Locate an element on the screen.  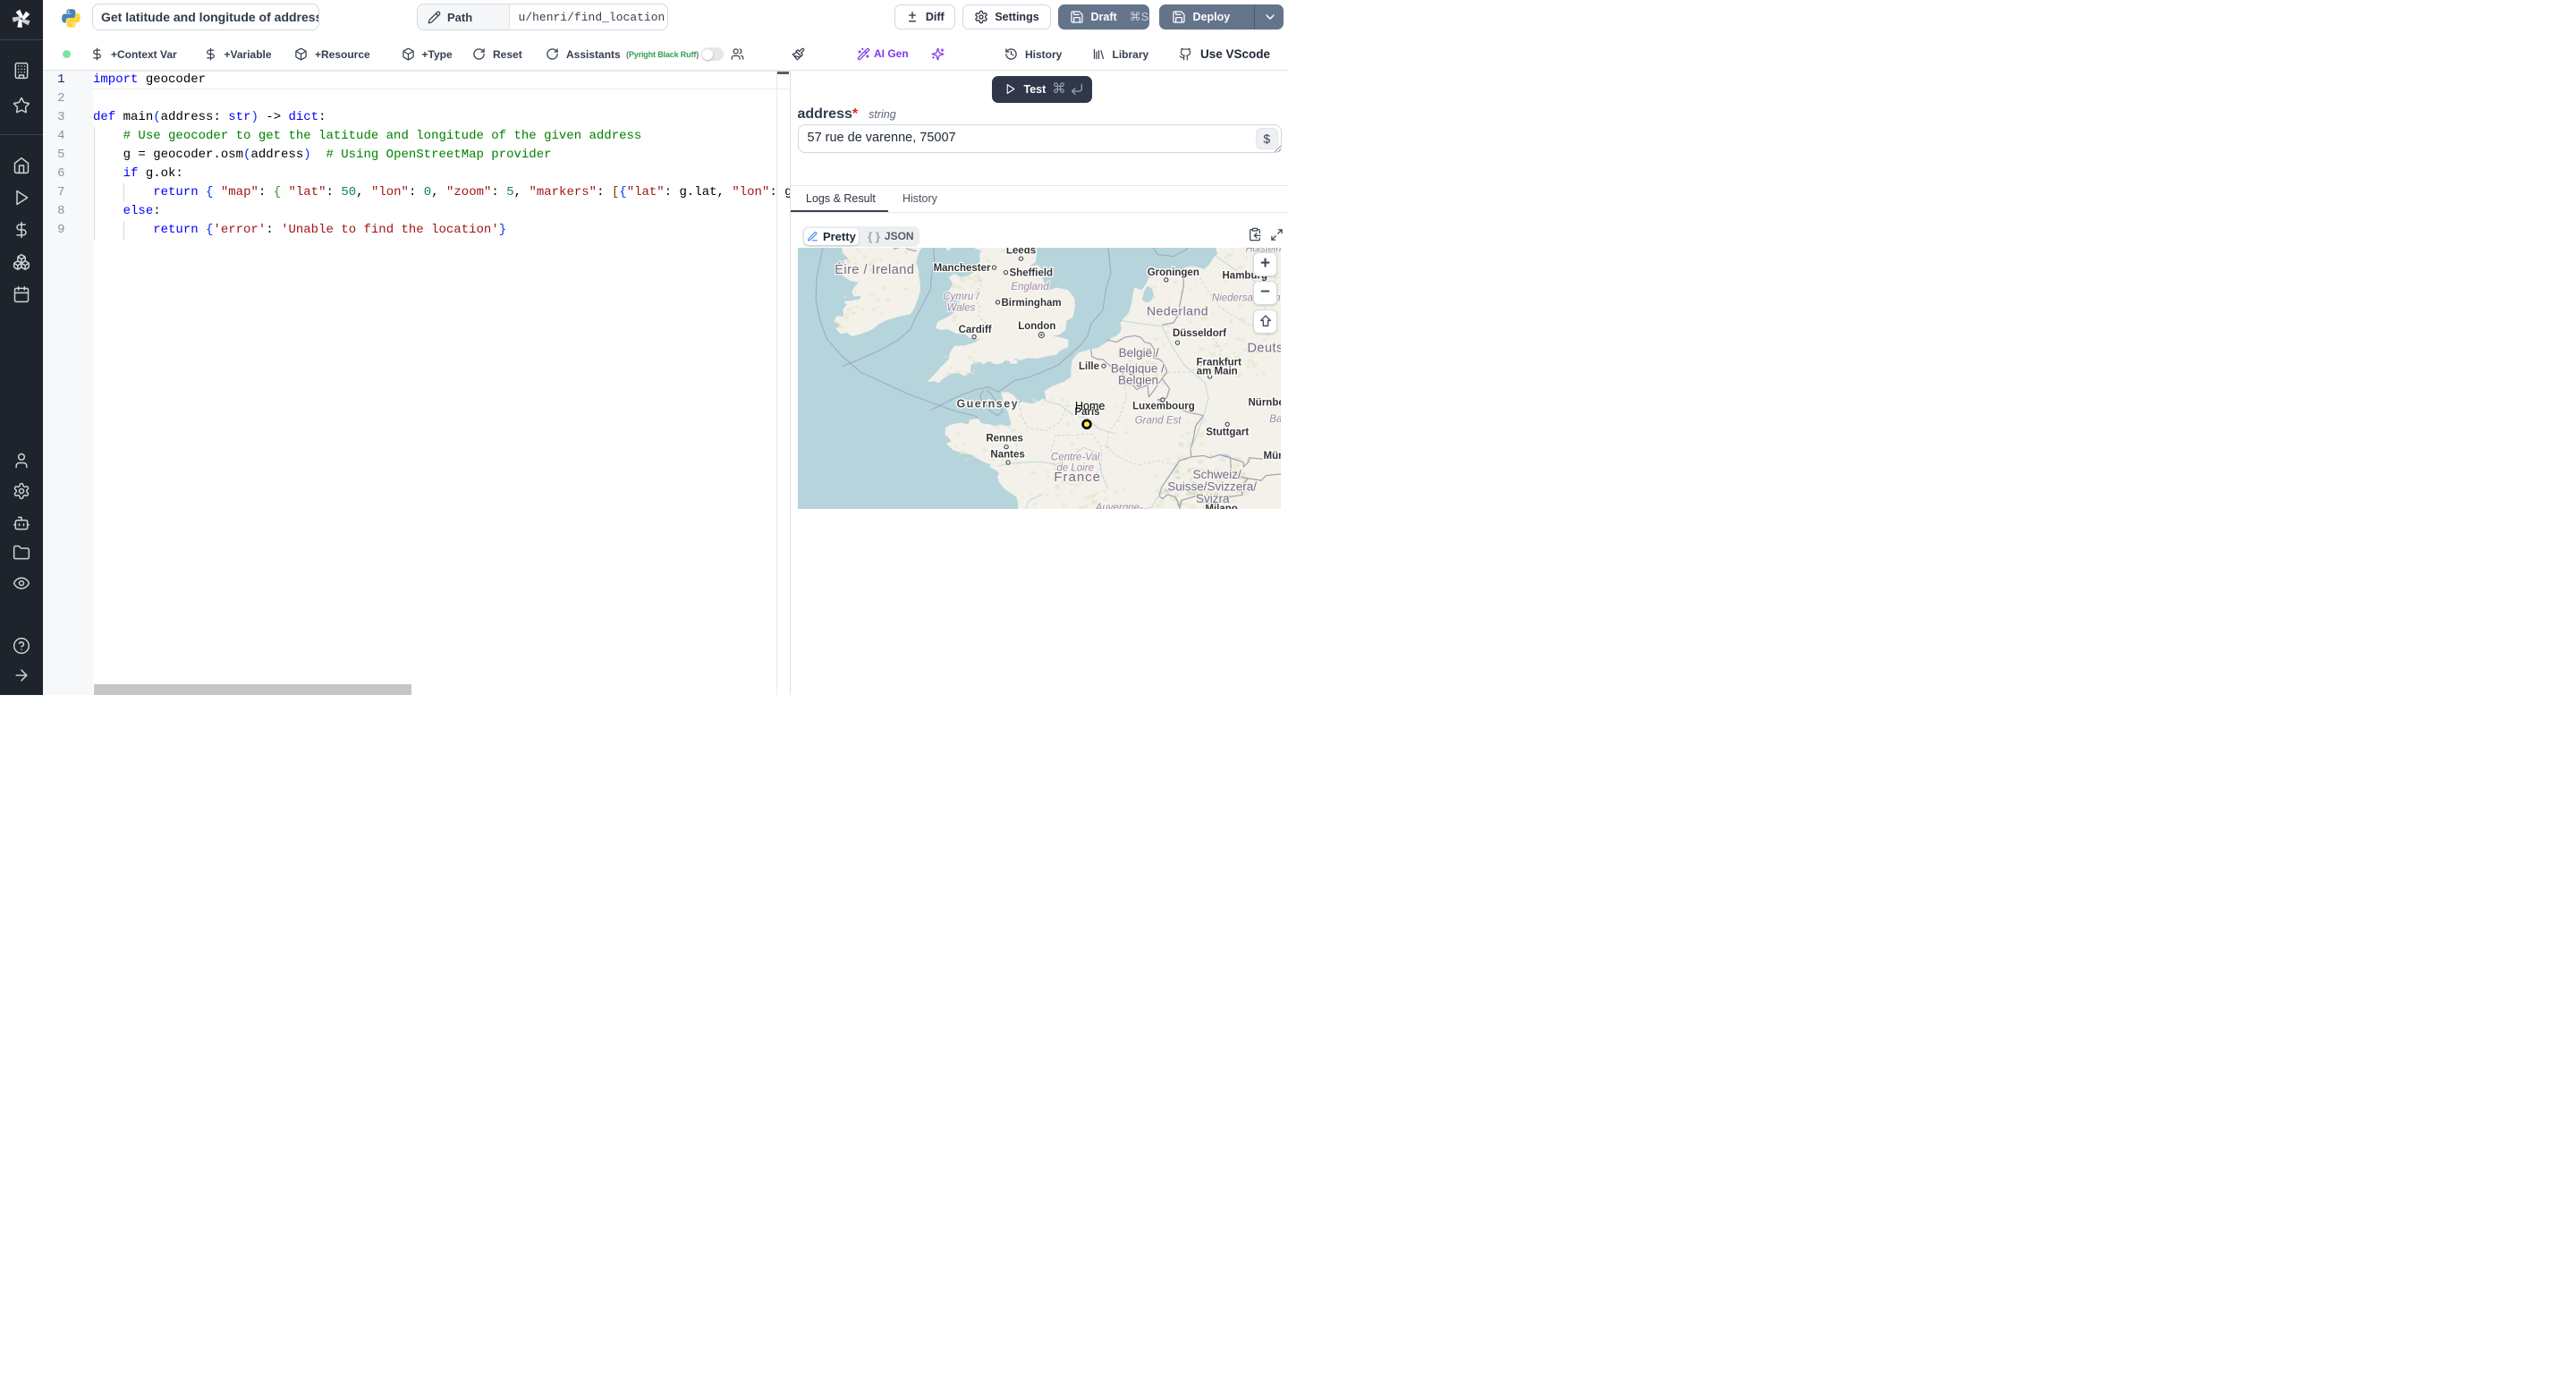
svg-text: Home is located at coordinates (1090, 406).